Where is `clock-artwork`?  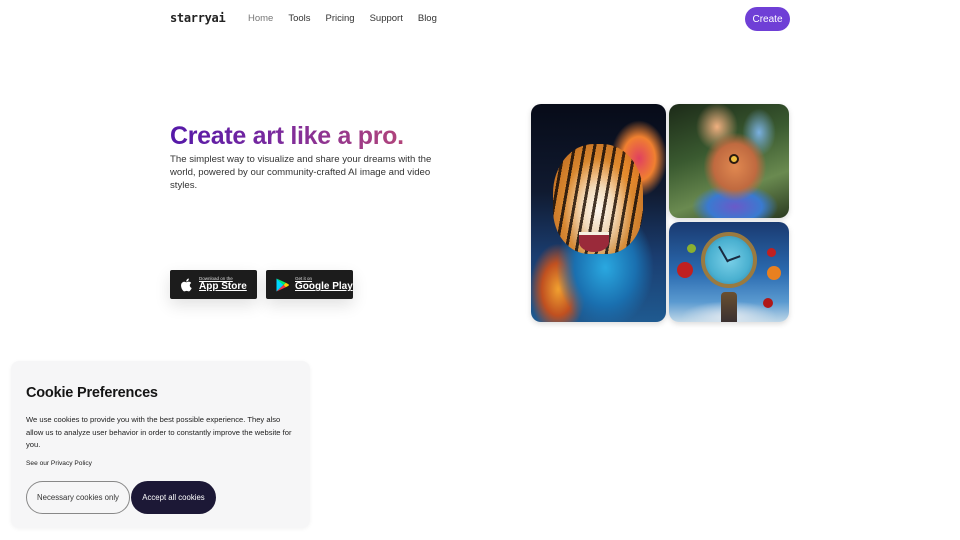
clock-artwork is located at coordinates (729, 272).